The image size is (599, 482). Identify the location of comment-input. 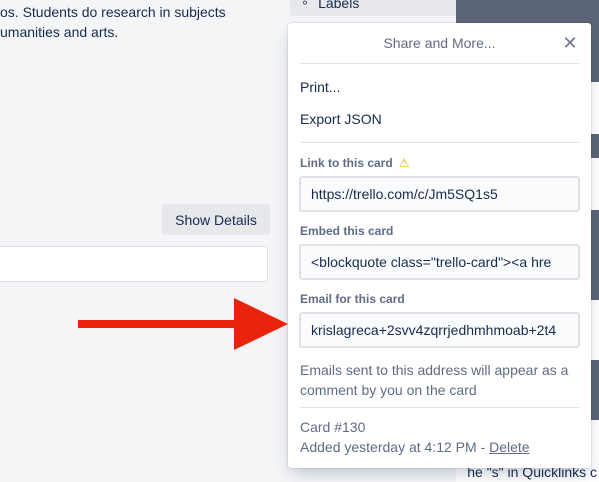
(134, 264).